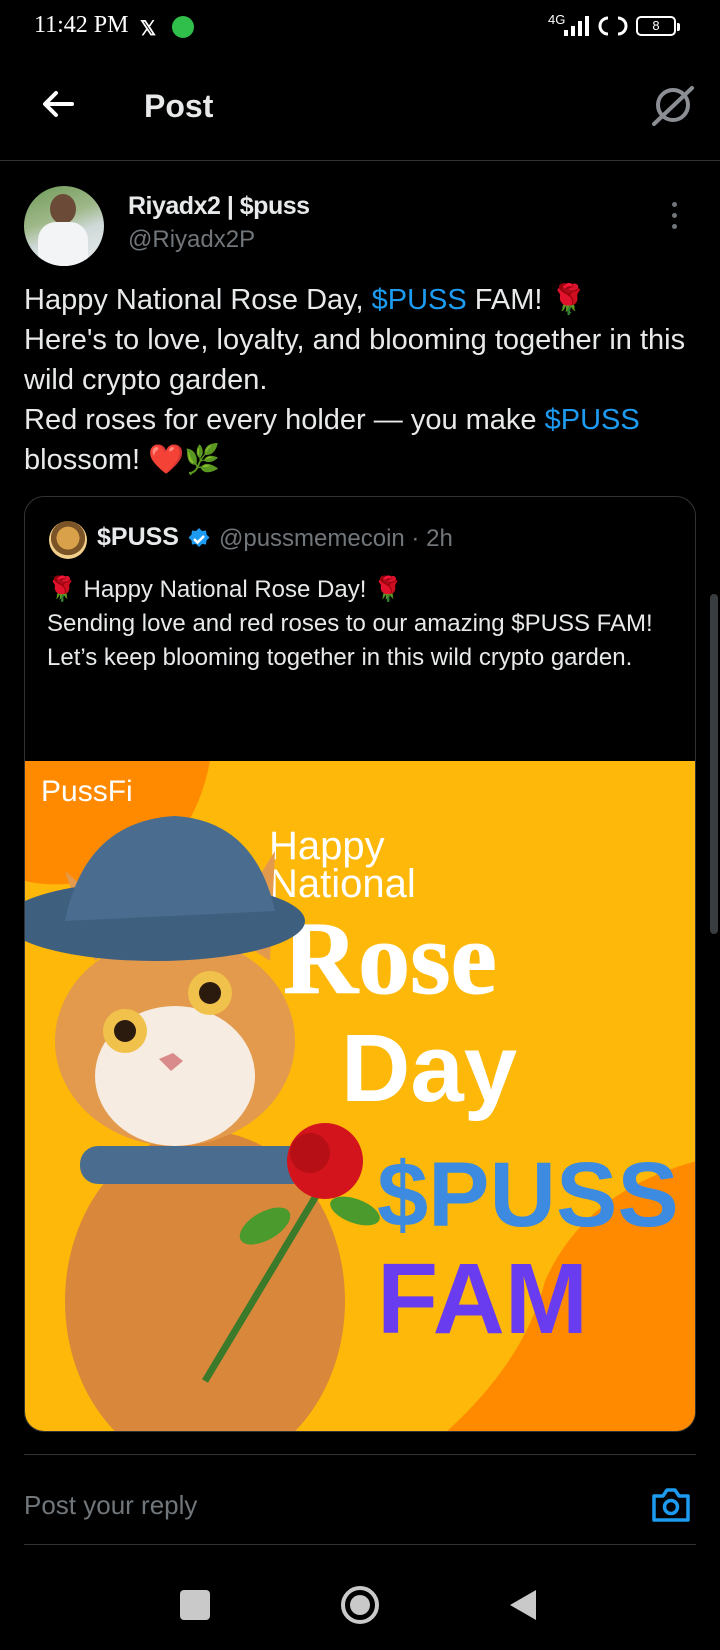  Describe the element at coordinates (191, 240) in the screenshot. I see `author-handle: @Riyadx2P` at that location.